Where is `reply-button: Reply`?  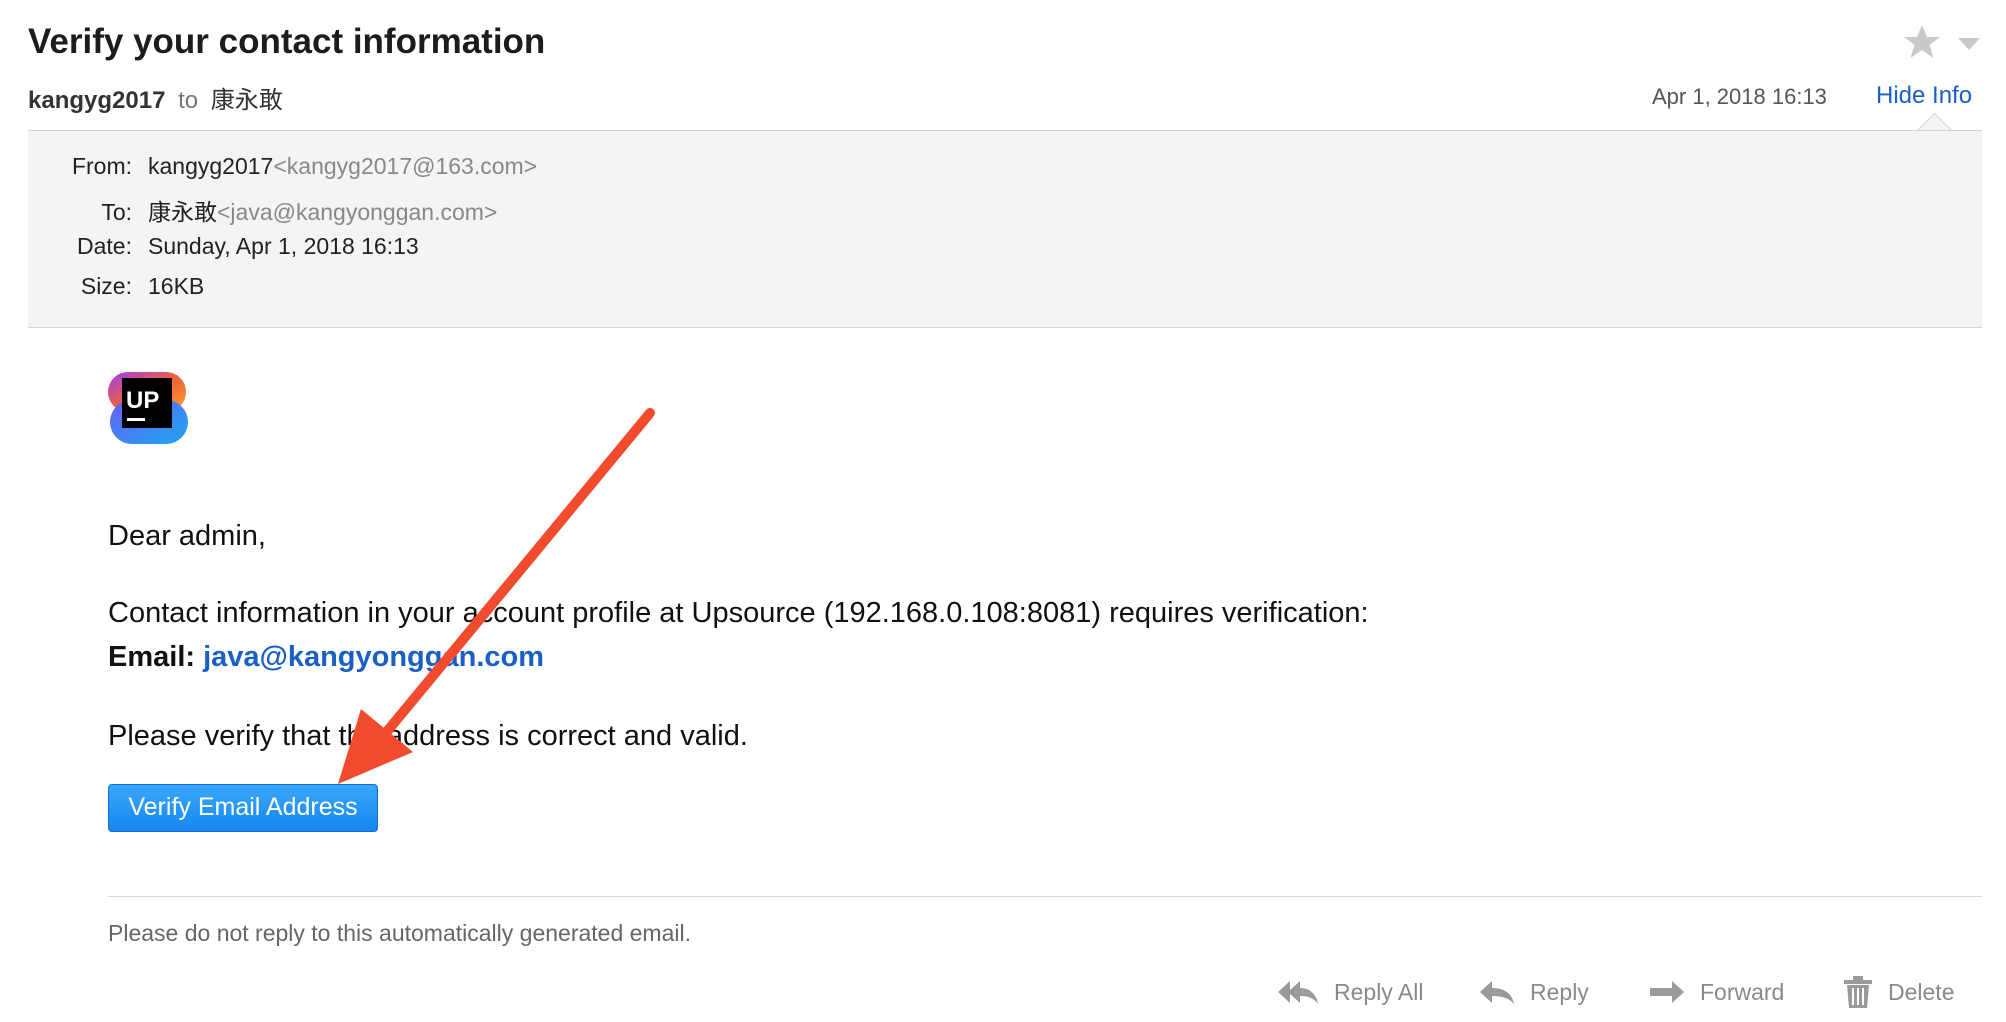 reply-button: Reply is located at coordinates (1533, 992).